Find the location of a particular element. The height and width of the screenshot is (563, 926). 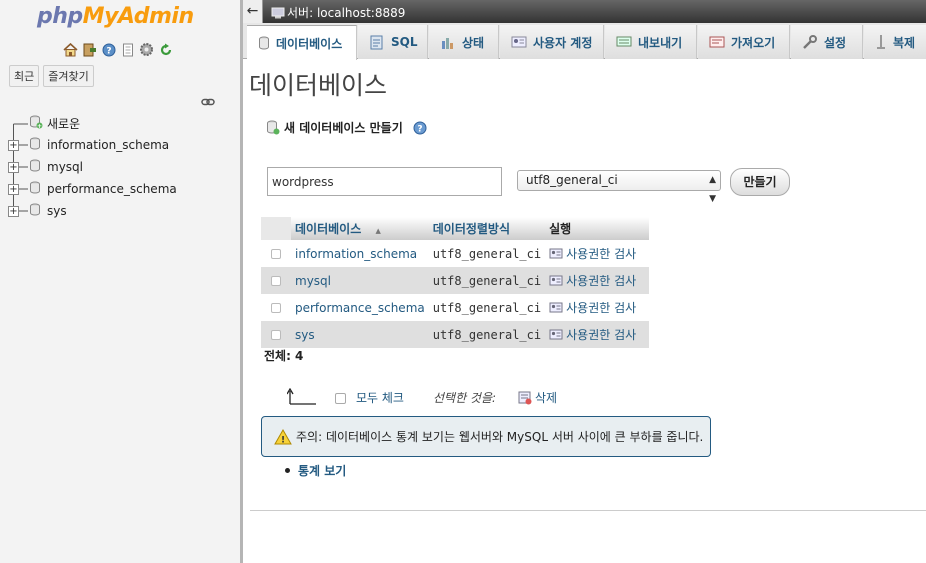

tree-label-db: sys is located at coordinates (57, 211).